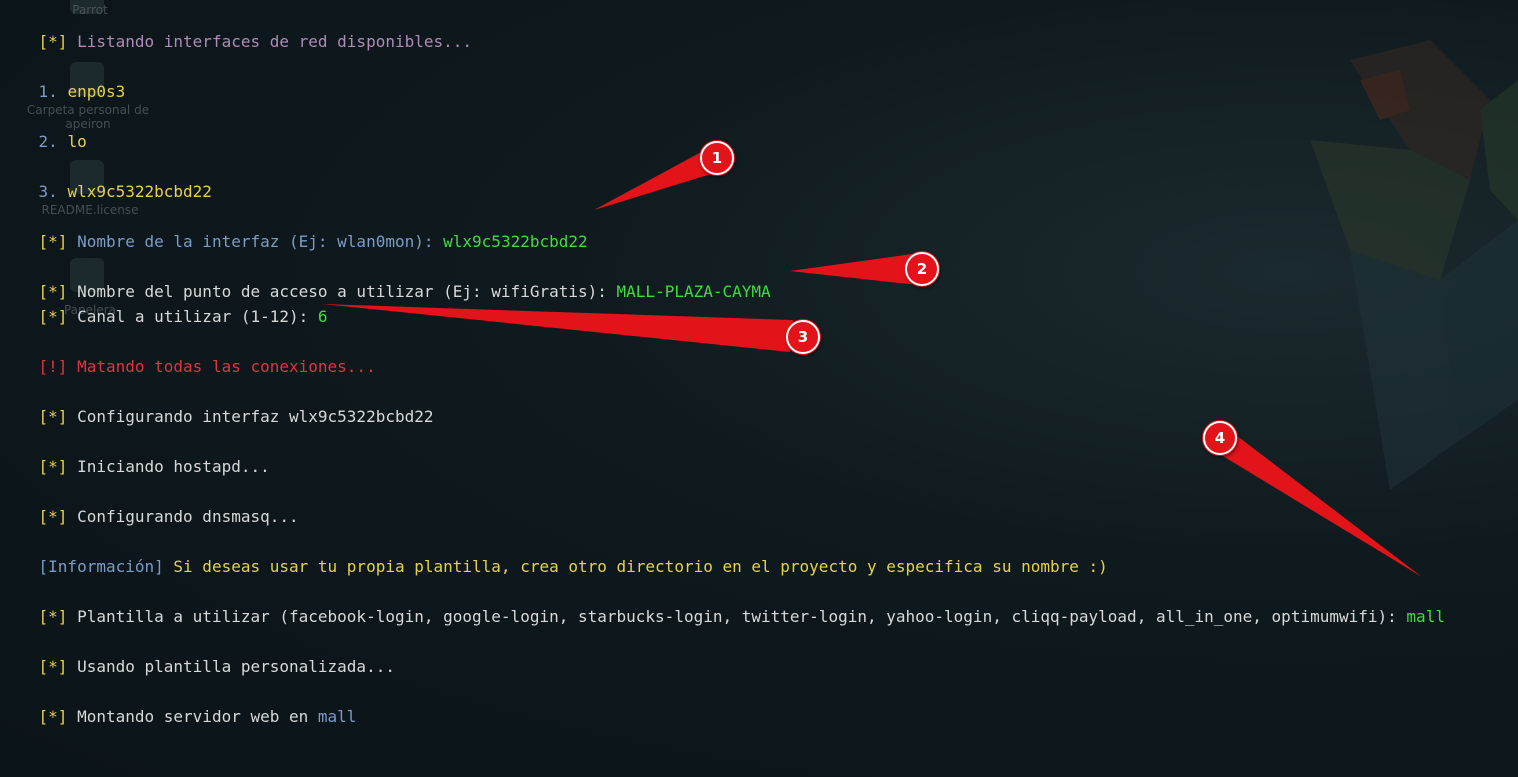 Image resolution: width=1518 pixels, height=777 pixels. Describe the element at coordinates (1220, 438) in the screenshot. I see `annotation-marker-4: 4` at that location.